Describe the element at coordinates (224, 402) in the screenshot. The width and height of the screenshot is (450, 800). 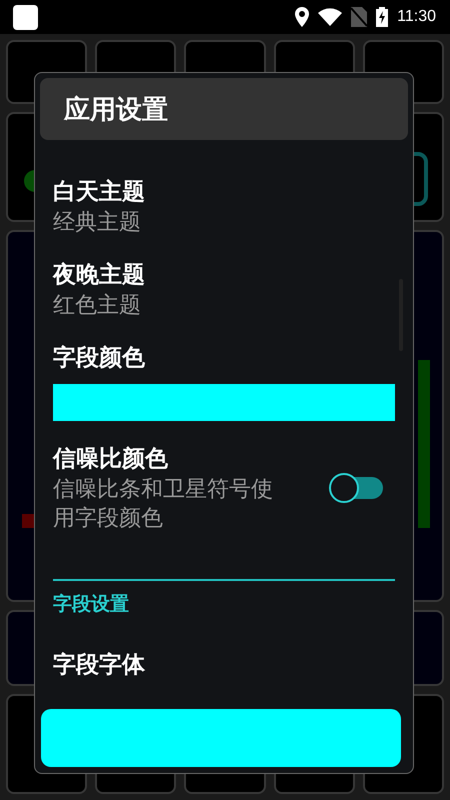
I see `color-swatch` at that location.